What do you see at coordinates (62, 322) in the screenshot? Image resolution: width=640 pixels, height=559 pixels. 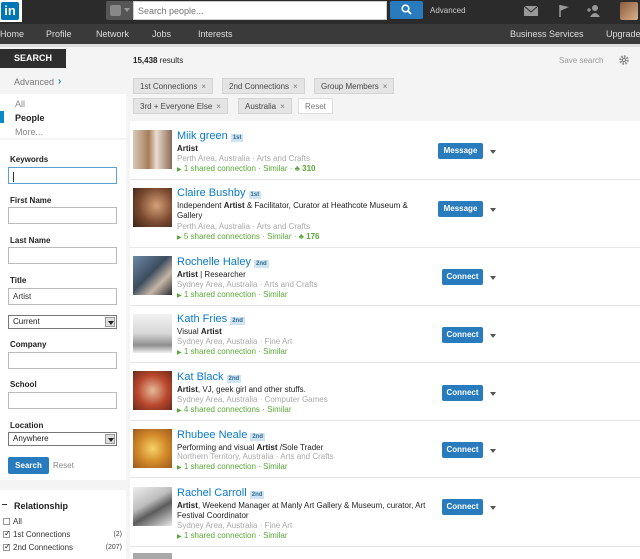 I see `title-scope-select: Current` at bounding box center [62, 322].